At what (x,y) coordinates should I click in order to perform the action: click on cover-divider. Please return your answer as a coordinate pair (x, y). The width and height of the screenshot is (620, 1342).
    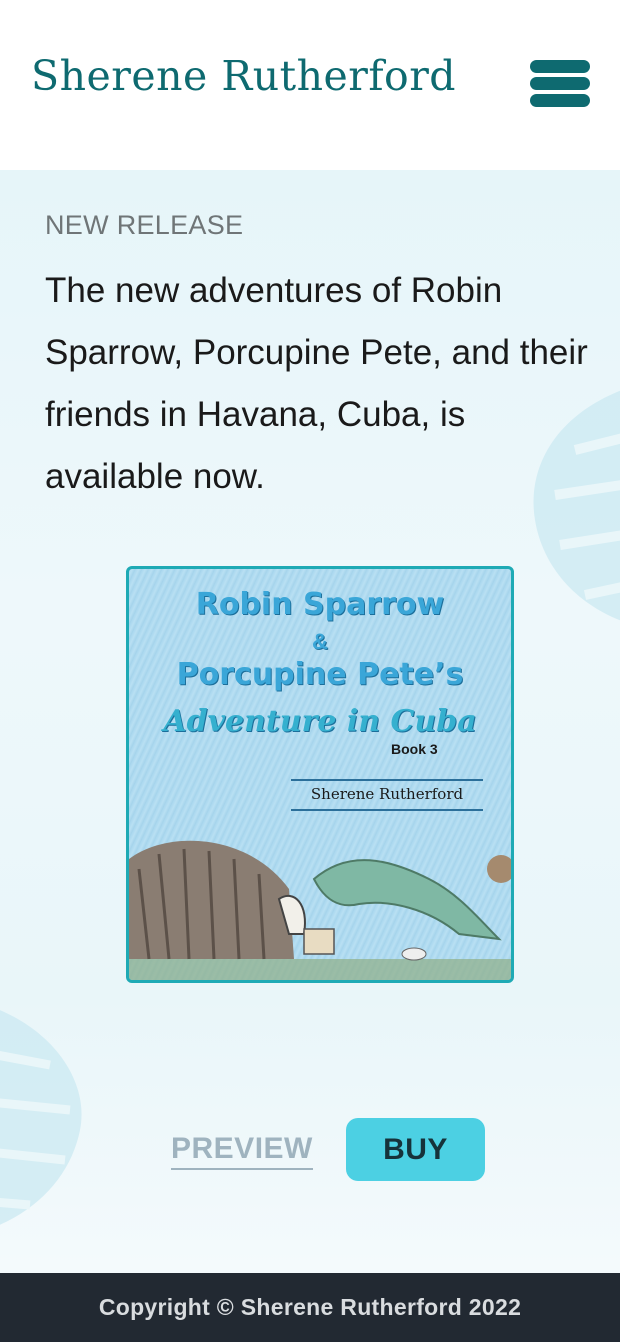
    Looking at the image, I should click on (387, 780).